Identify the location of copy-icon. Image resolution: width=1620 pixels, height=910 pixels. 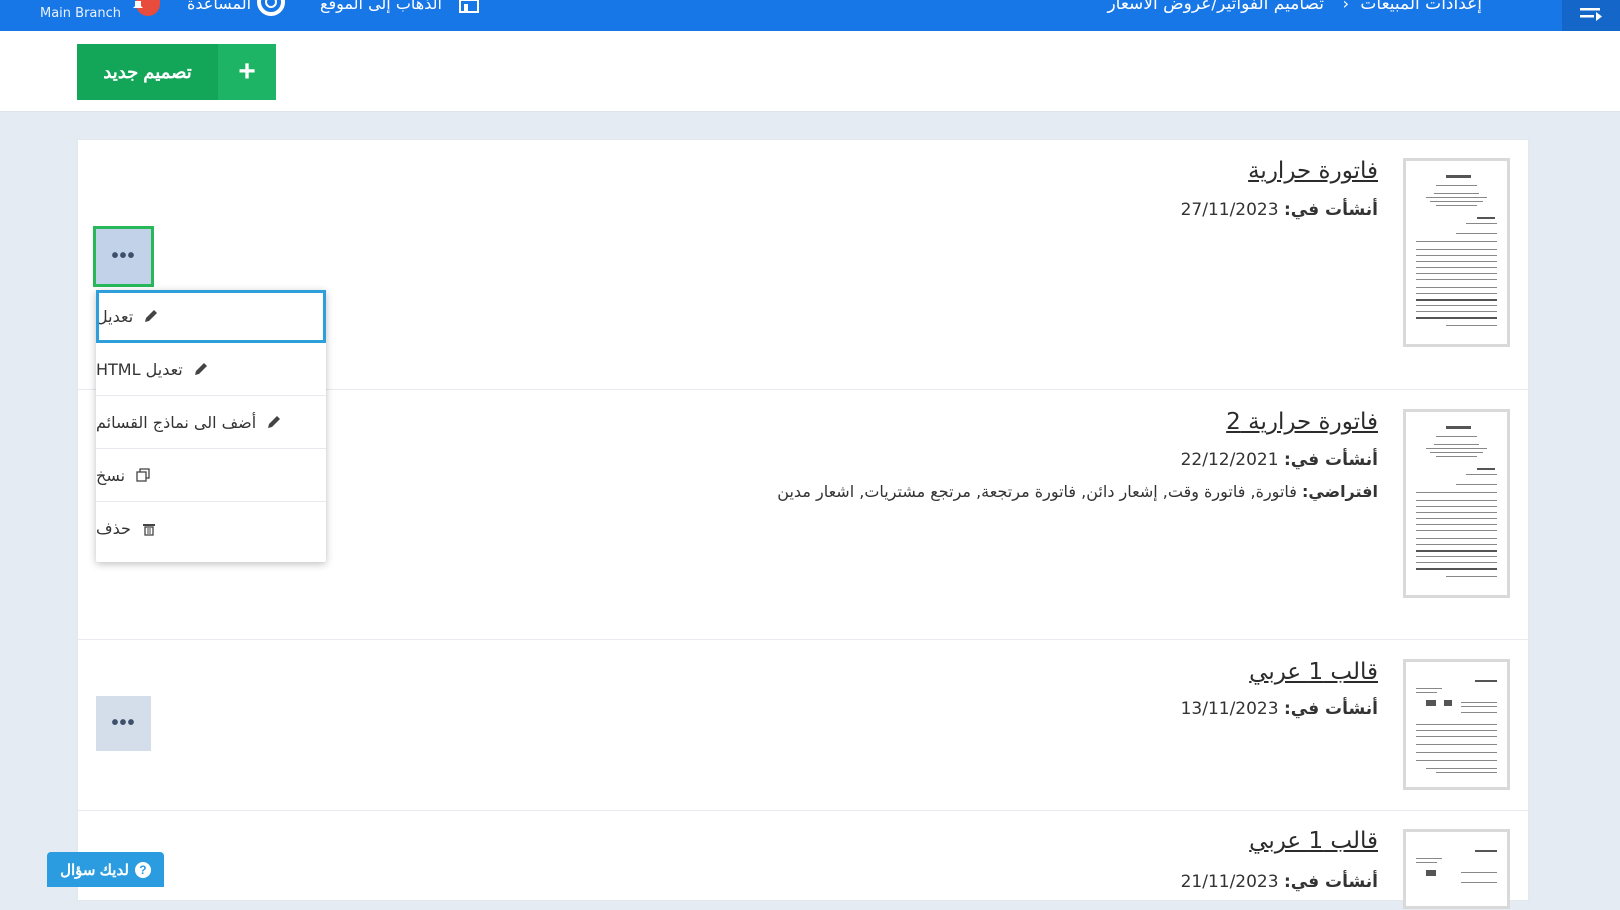
(143, 475).